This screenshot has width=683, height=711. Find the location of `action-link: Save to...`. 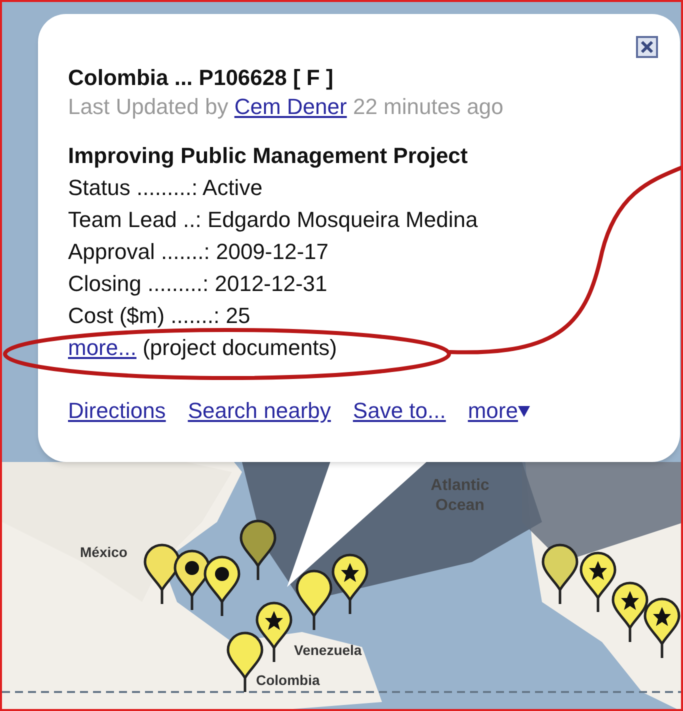

action-link: Save to... is located at coordinates (399, 410).